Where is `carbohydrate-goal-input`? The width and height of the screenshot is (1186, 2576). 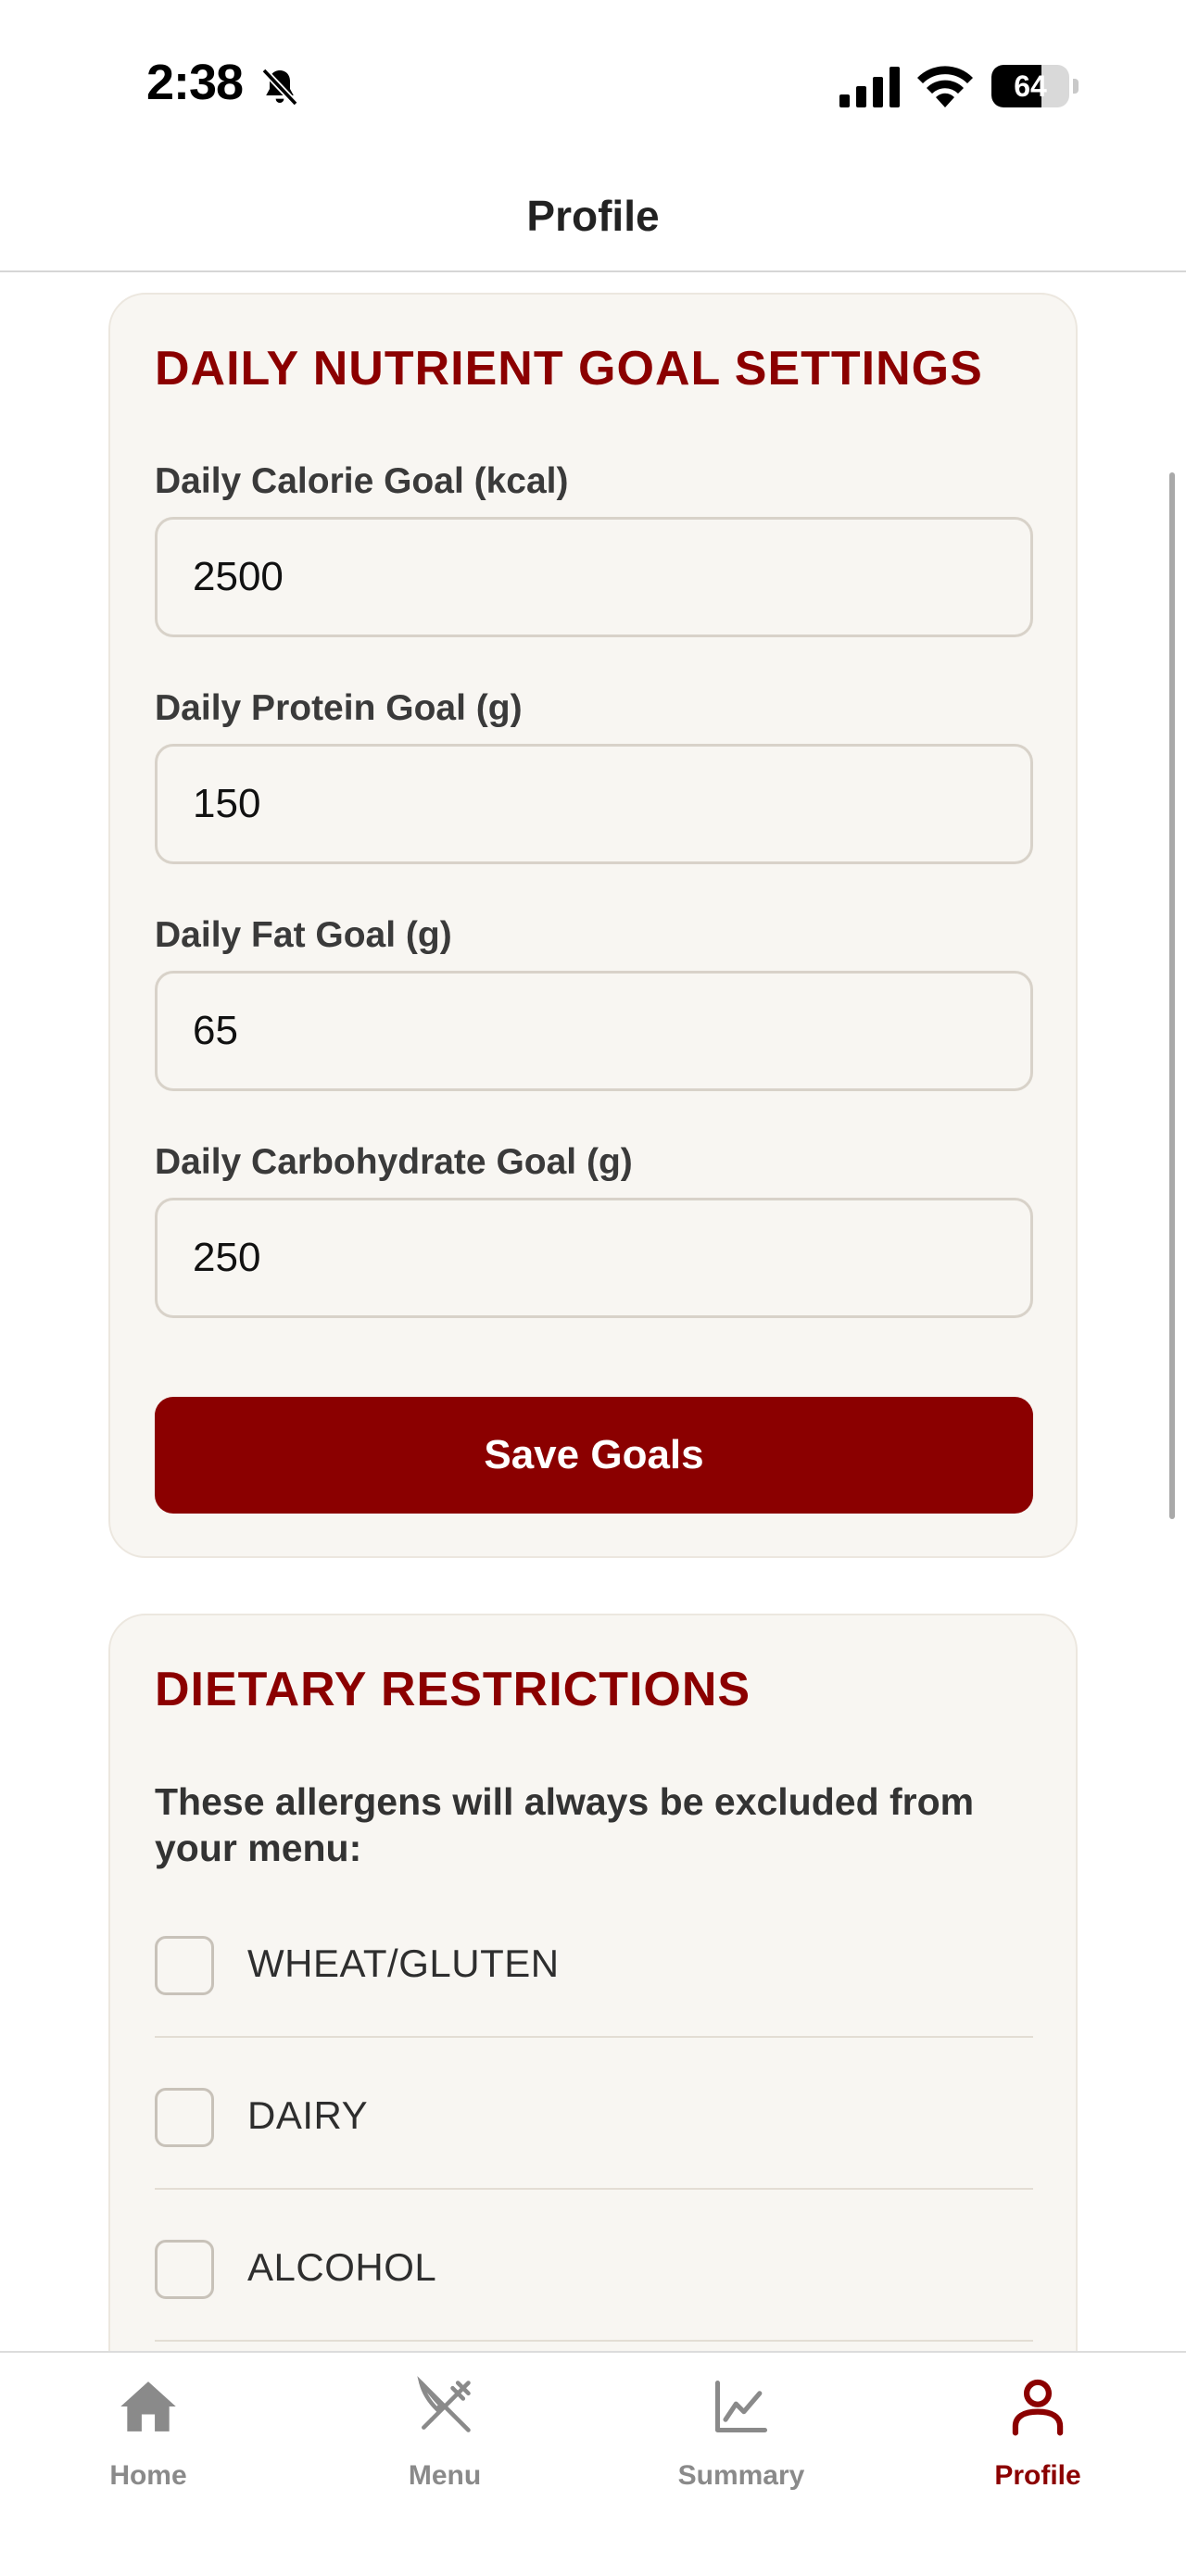 carbohydrate-goal-input is located at coordinates (594, 1258).